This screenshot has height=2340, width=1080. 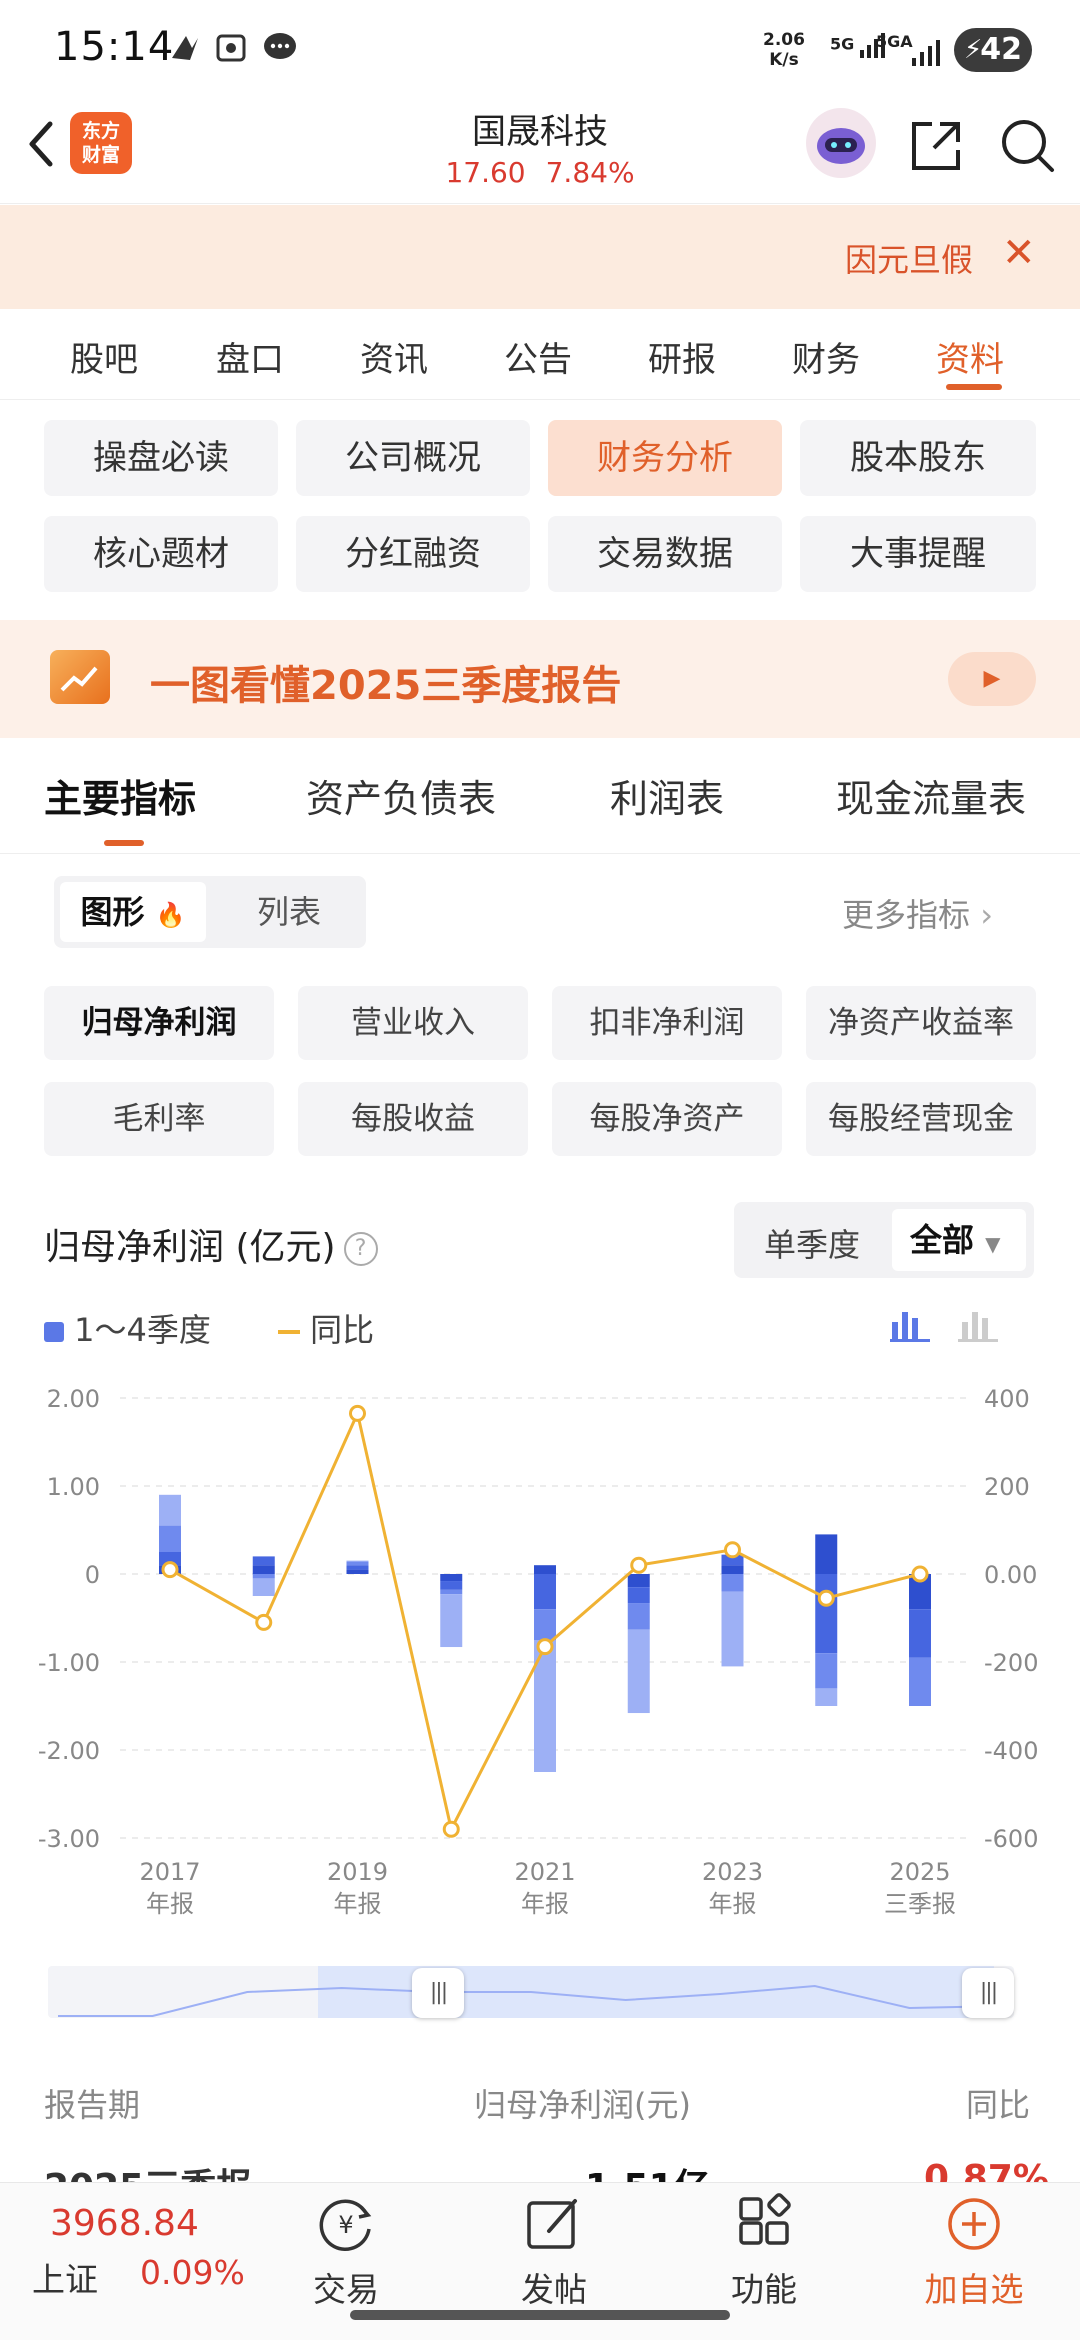 What do you see at coordinates (413, 458) in the screenshot?
I see `subtab-company-overview: 公司概况` at bounding box center [413, 458].